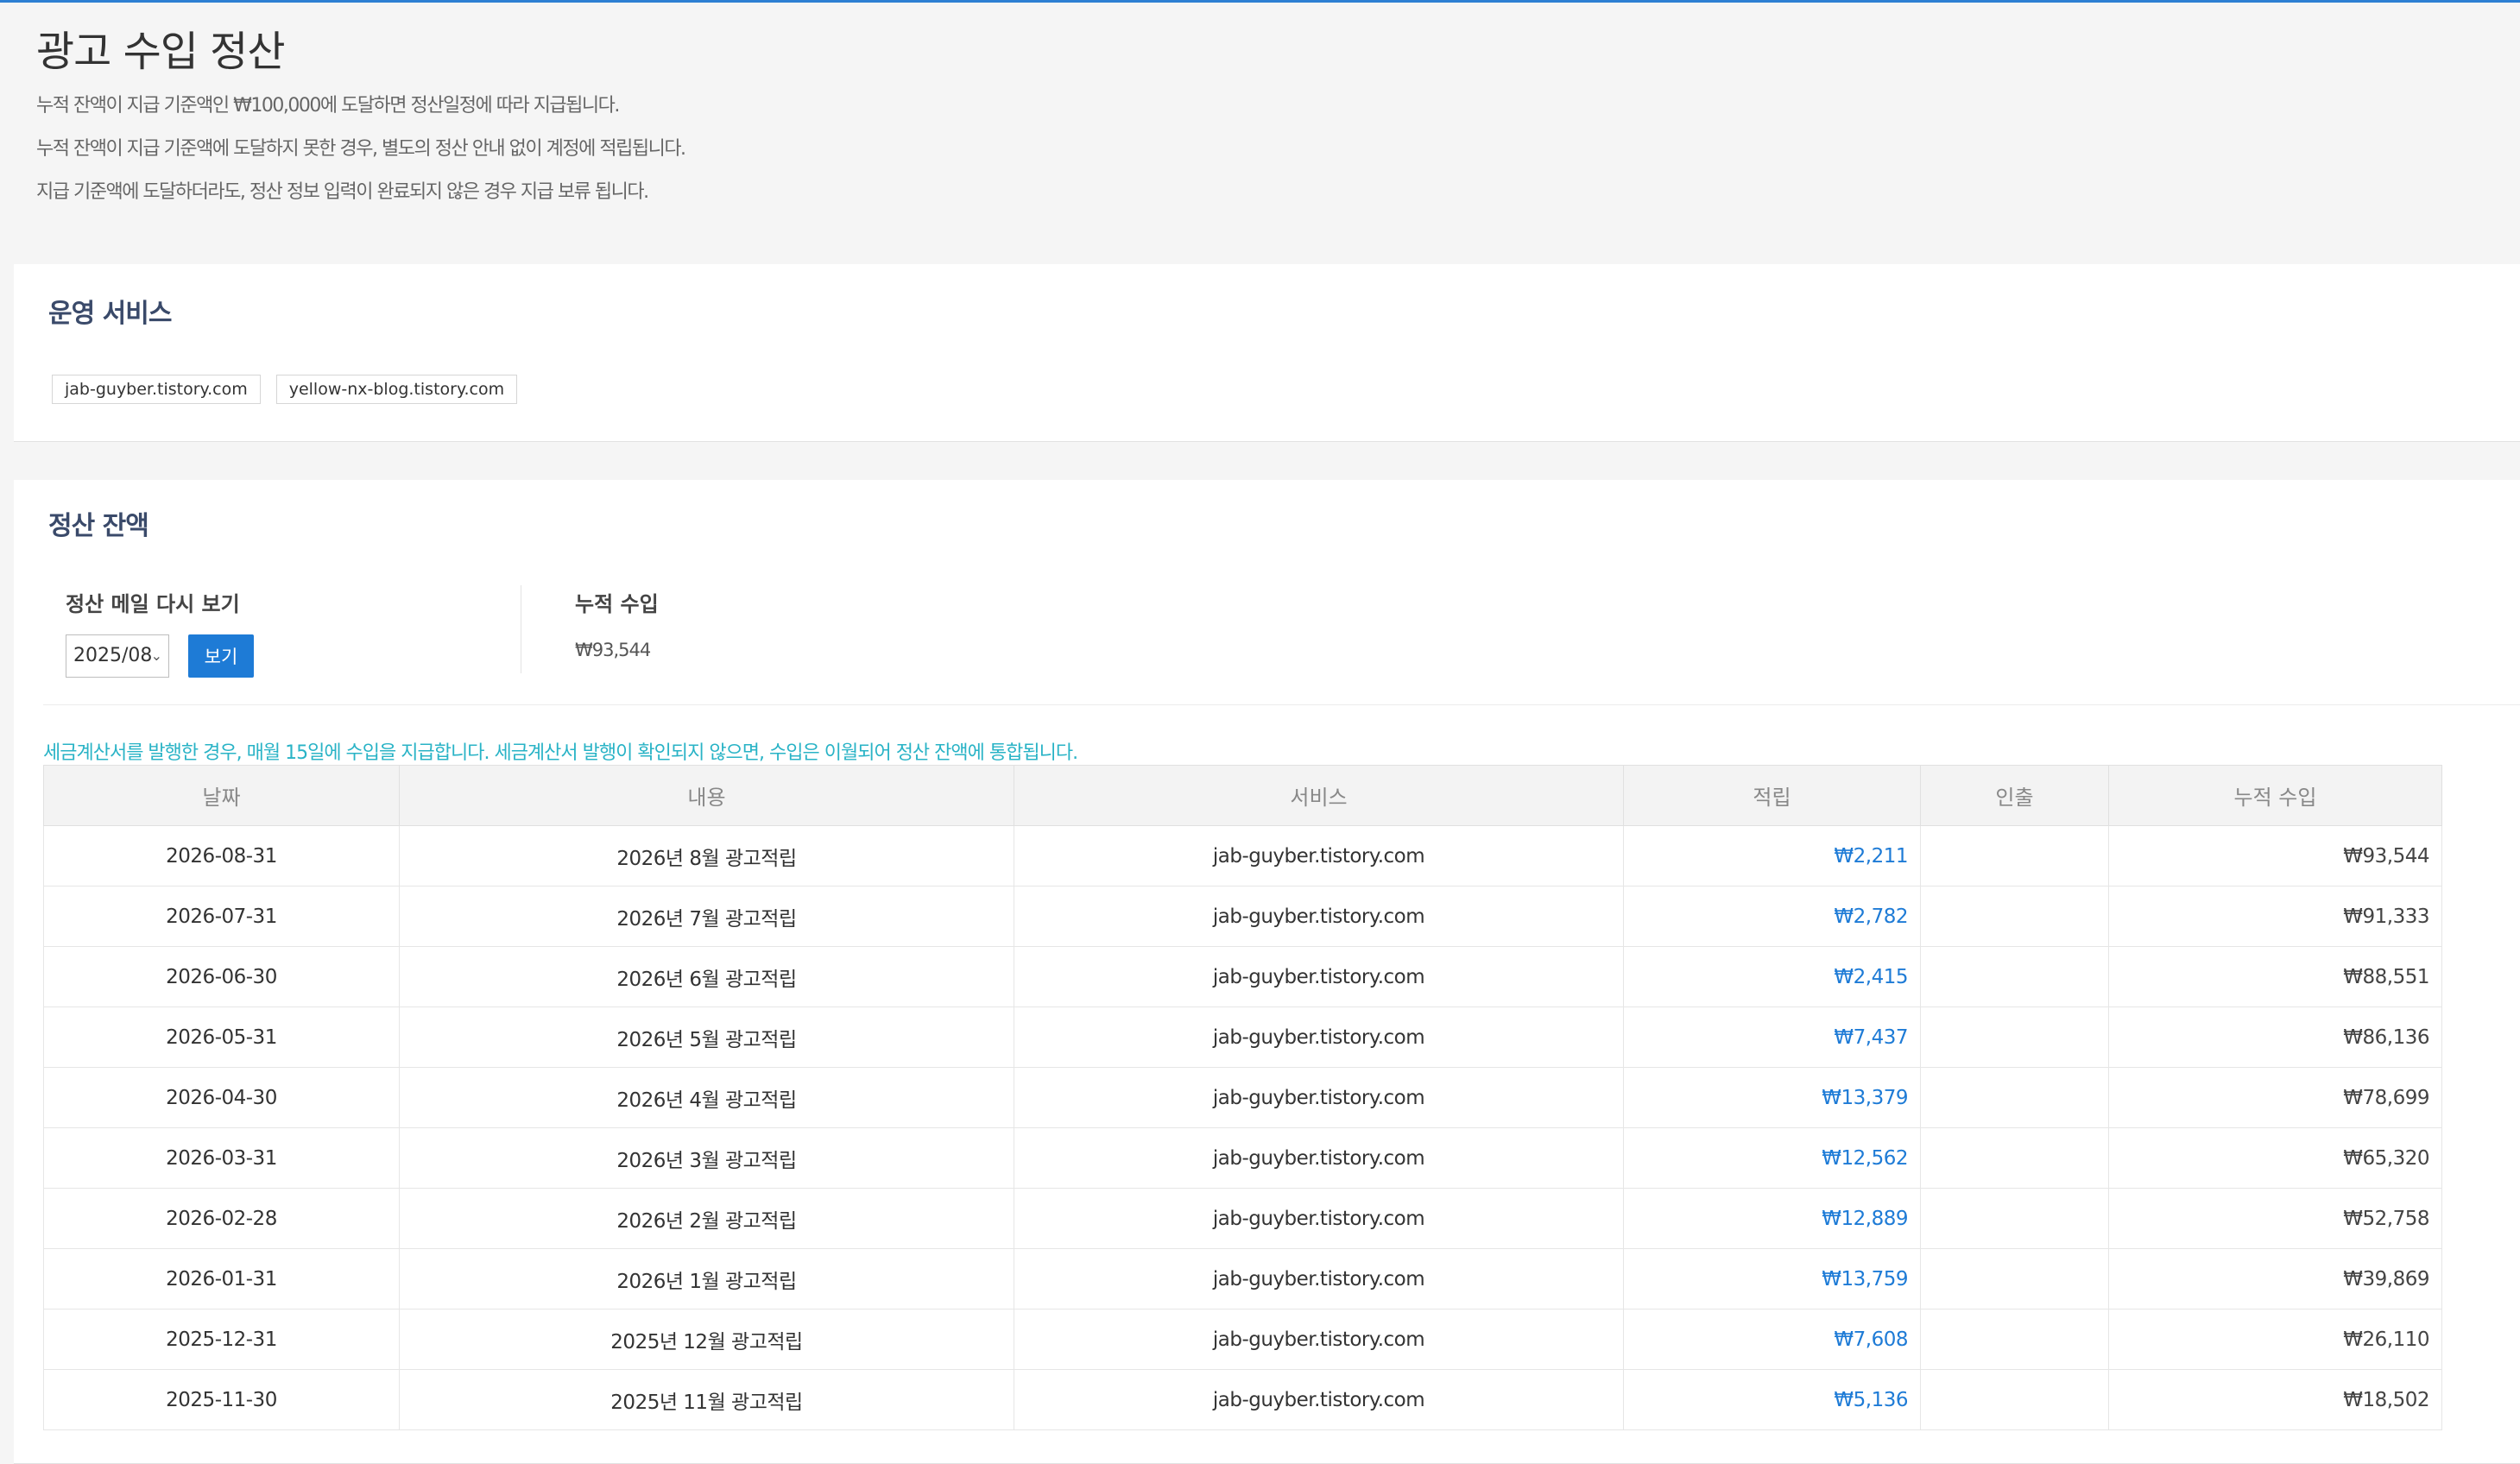  What do you see at coordinates (221, 656) in the screenshot?
I see `view-button: 보기` at bounding box center [221, 656].